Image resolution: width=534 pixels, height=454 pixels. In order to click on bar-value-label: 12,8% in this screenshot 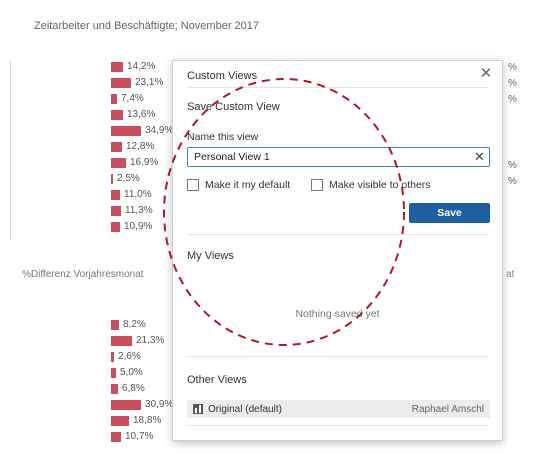, I will do `click(140, 146)`.